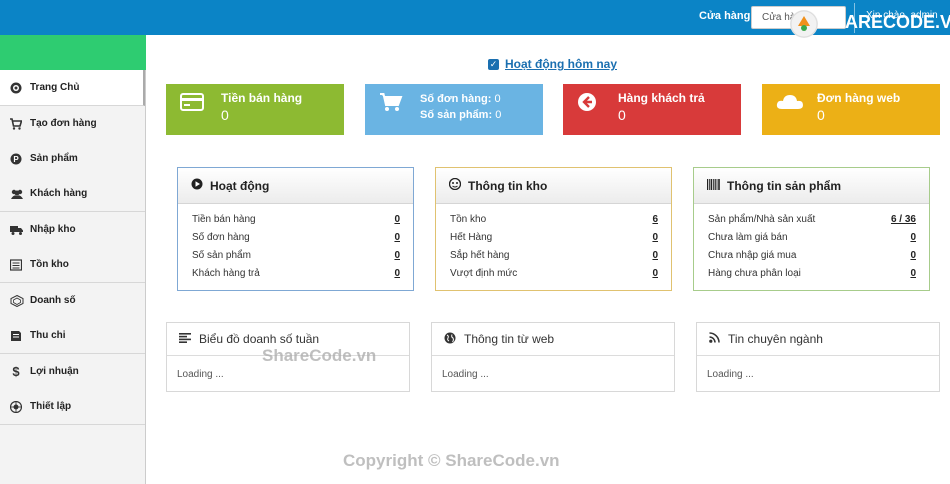 The height and width of the screenshot is (484, 950). I want to click on panel-row: Hết Hàng 0, so click(554, 237).